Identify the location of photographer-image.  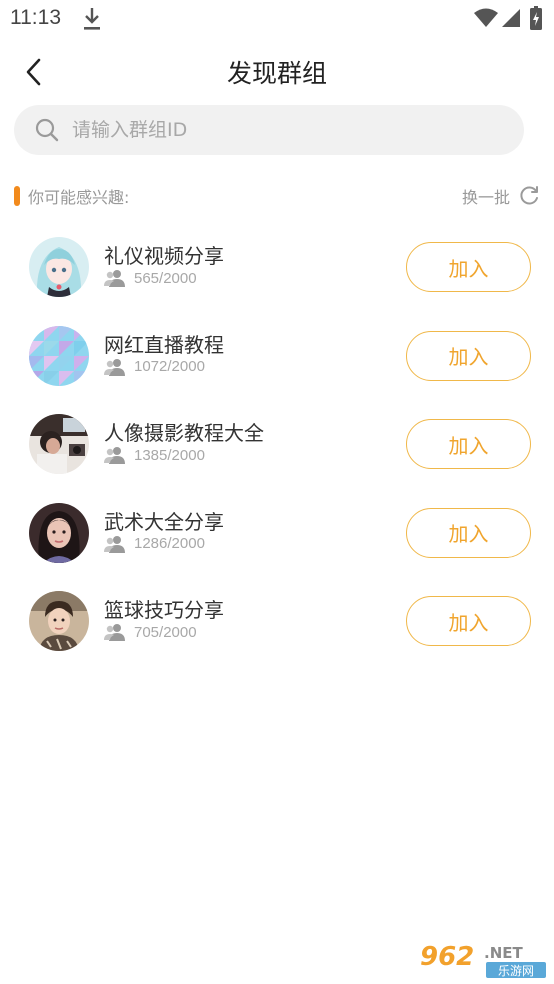
(59, 444).